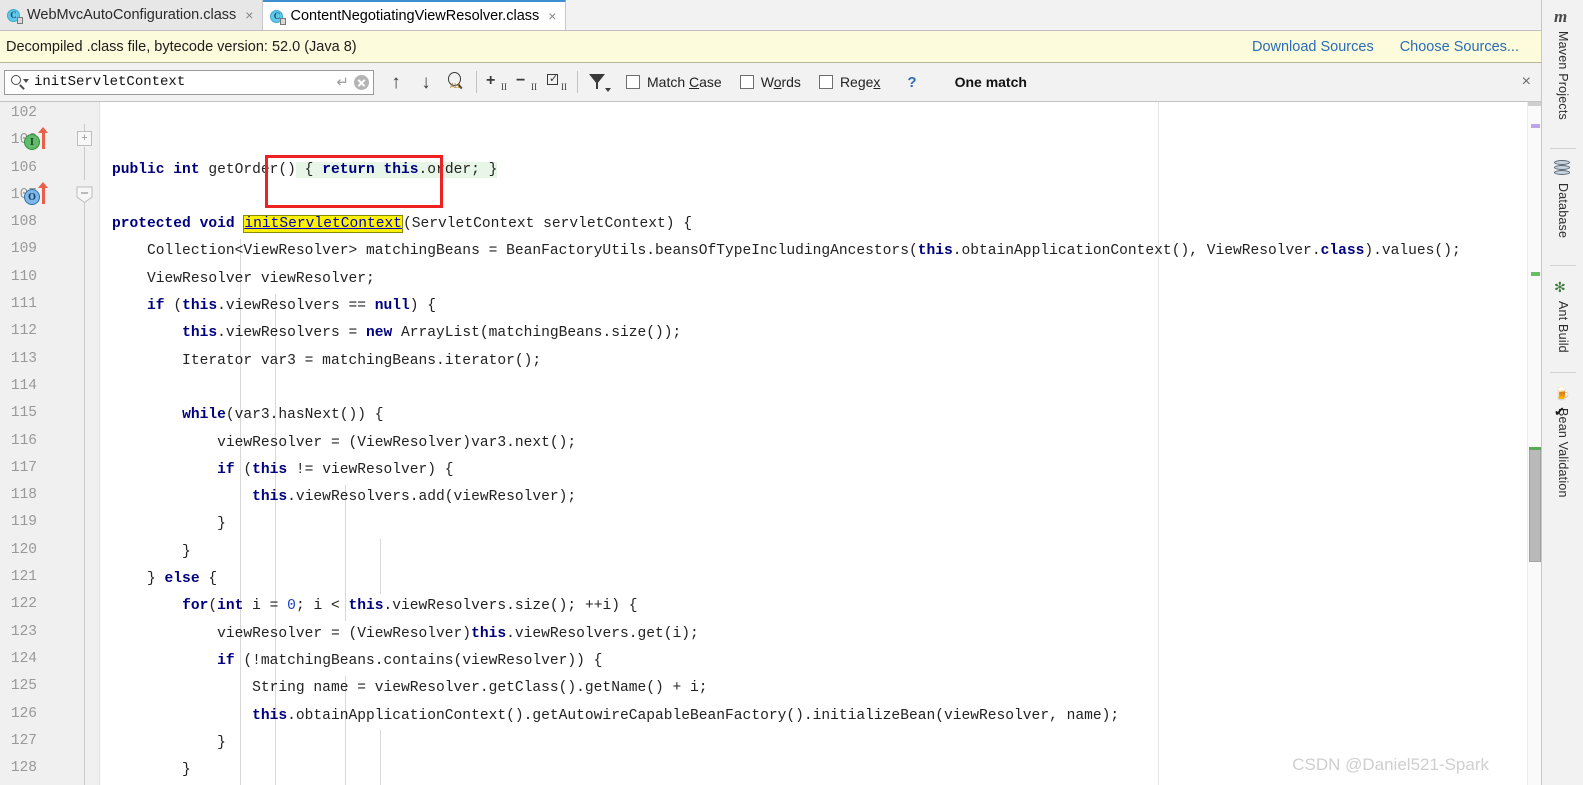 The width and height of the screenshot is (1583, 785). Describe the element at coordinates (243, 278) in the screenshot. I see `code-line: ViewResolver viewResolver;` at that location.